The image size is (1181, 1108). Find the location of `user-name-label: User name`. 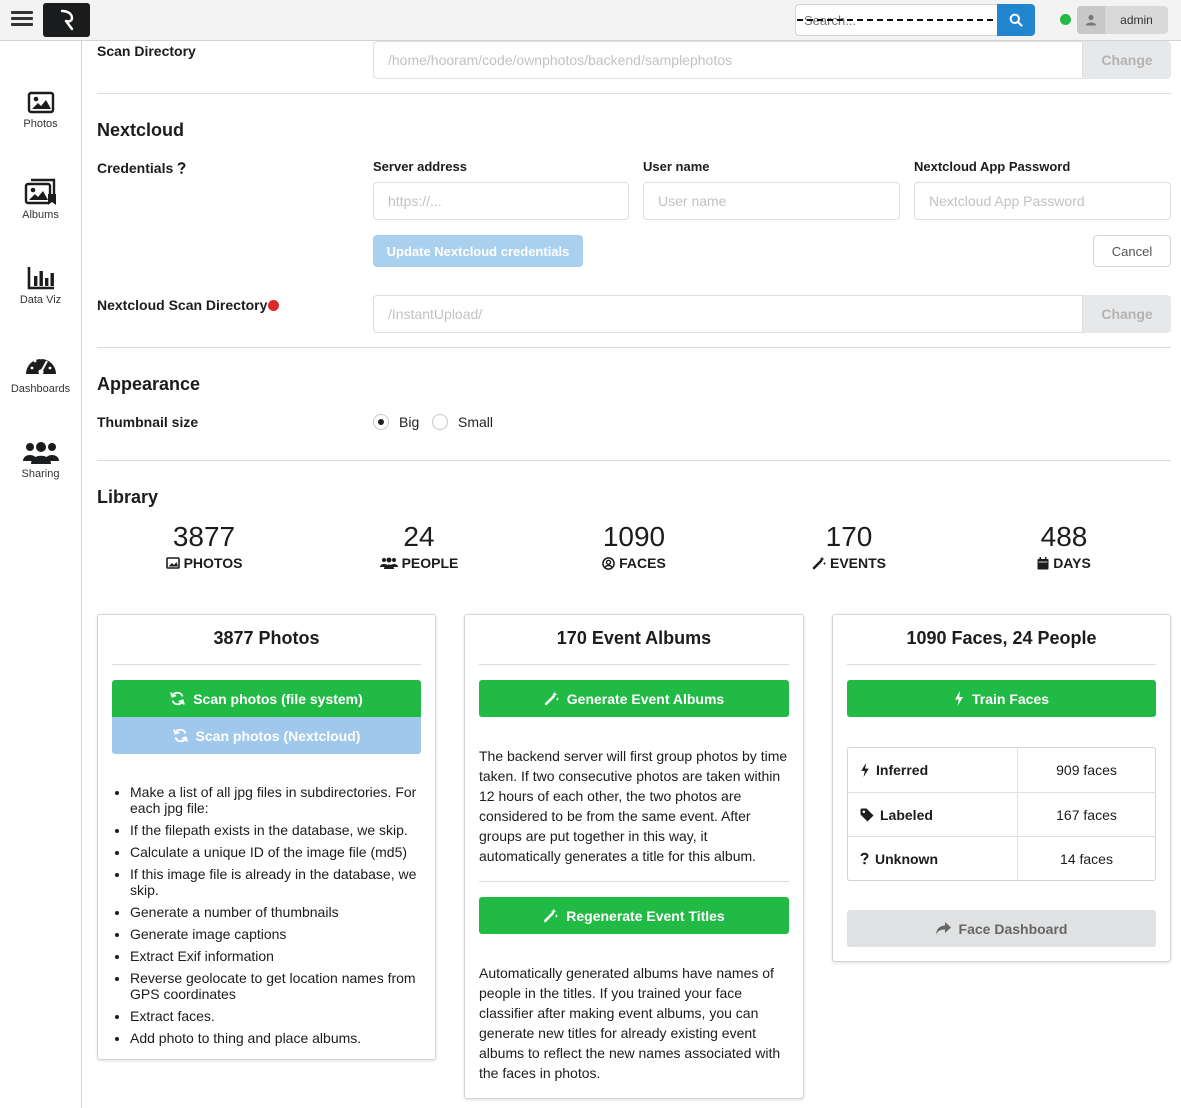

user-name-label: User name is located at coordinates (676, 166).